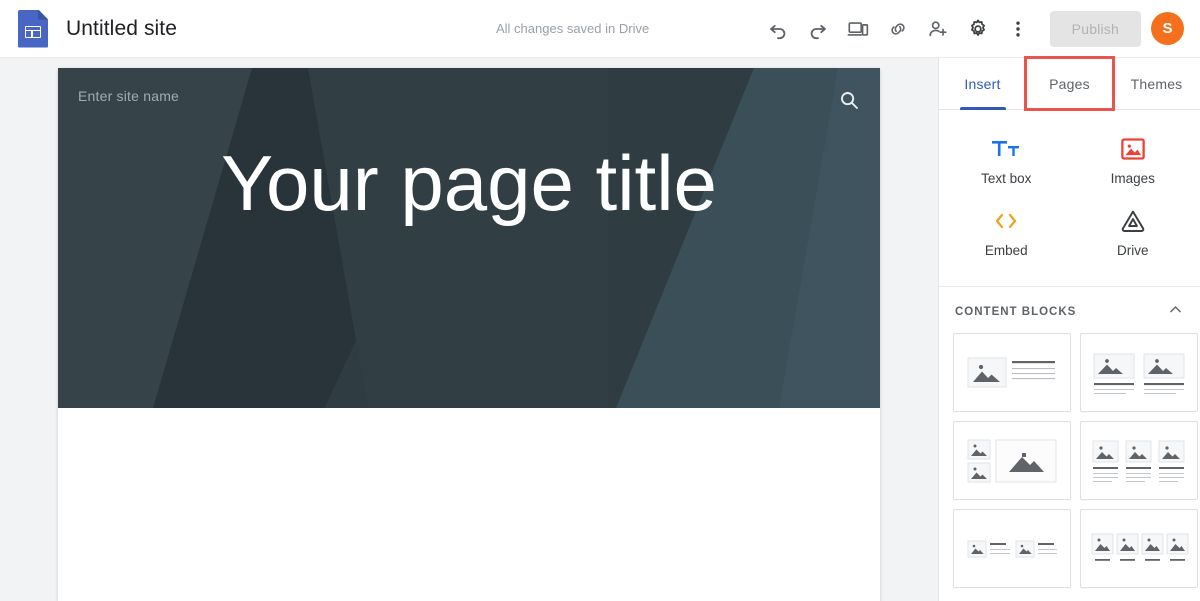  I want to click on insert-items-grid: Text box Images Embed Drive, so click(1069, 198).